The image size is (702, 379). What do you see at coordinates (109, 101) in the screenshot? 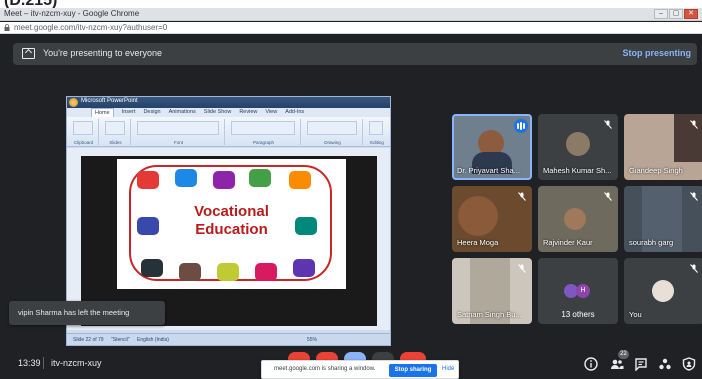
I see `powerpoint-app-title: Microsoft PowerPoint` at bounding box center [109, 101].